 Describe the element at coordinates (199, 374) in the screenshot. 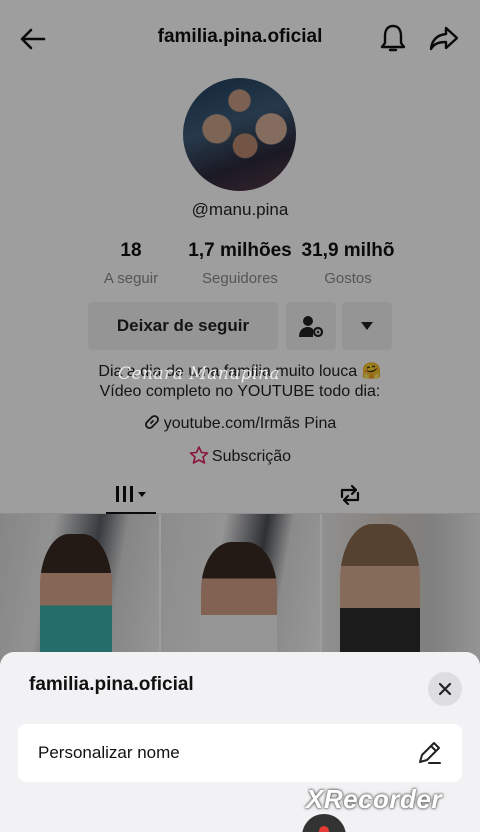

I see `watermark-text: Cenara Manupina` at that location.